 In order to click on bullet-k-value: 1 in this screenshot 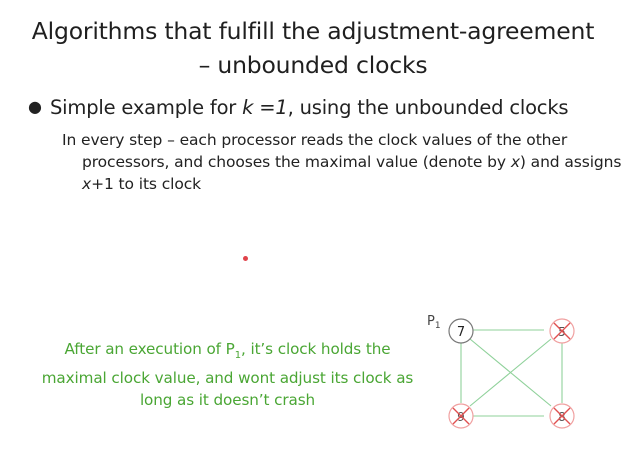, I will do `click(281, 107)`.